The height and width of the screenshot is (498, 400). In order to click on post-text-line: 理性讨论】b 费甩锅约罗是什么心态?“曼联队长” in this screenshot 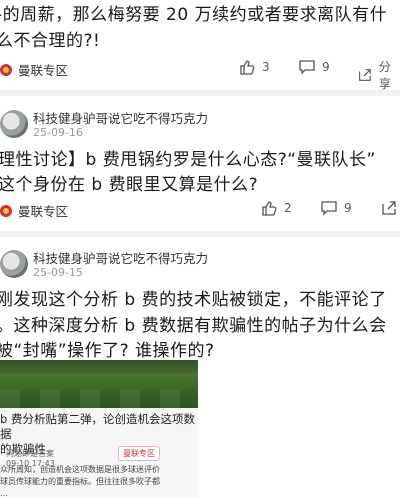, I will do `click(188, 160)`.